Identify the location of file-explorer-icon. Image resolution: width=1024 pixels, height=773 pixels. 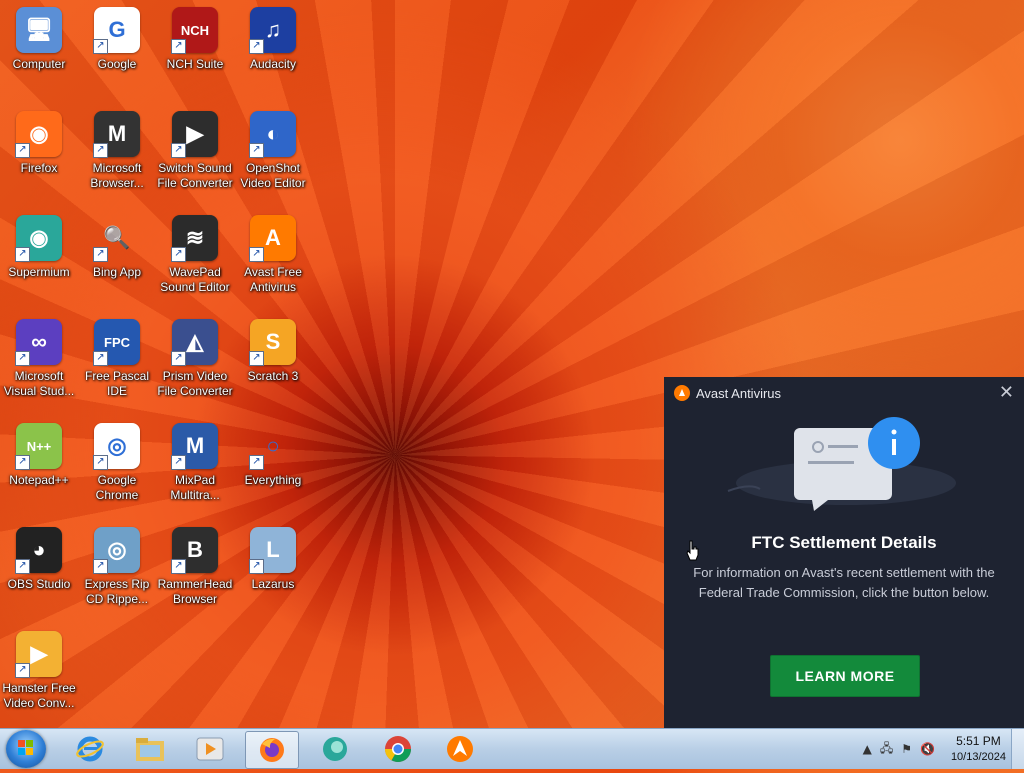
(150, 749).